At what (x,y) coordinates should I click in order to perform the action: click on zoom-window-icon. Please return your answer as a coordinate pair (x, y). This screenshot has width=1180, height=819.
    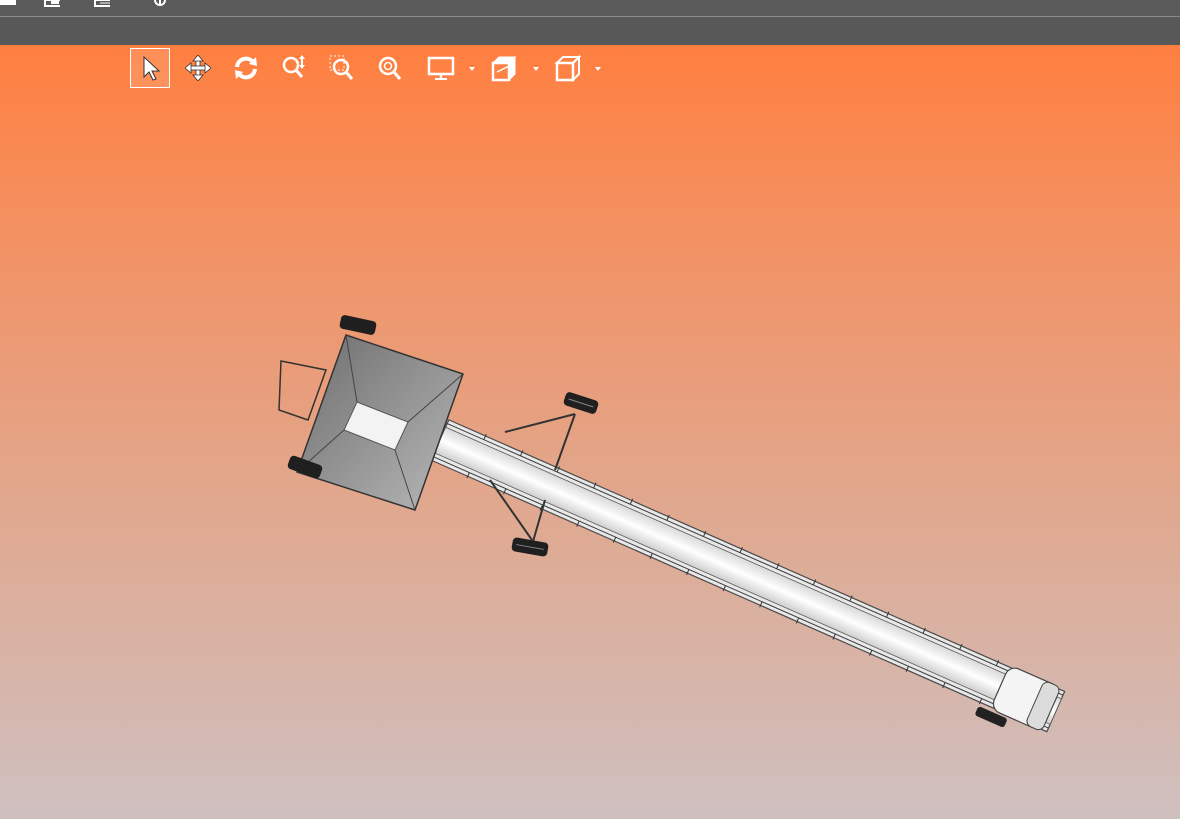
    Looking at the image, I should click on (341, 67).